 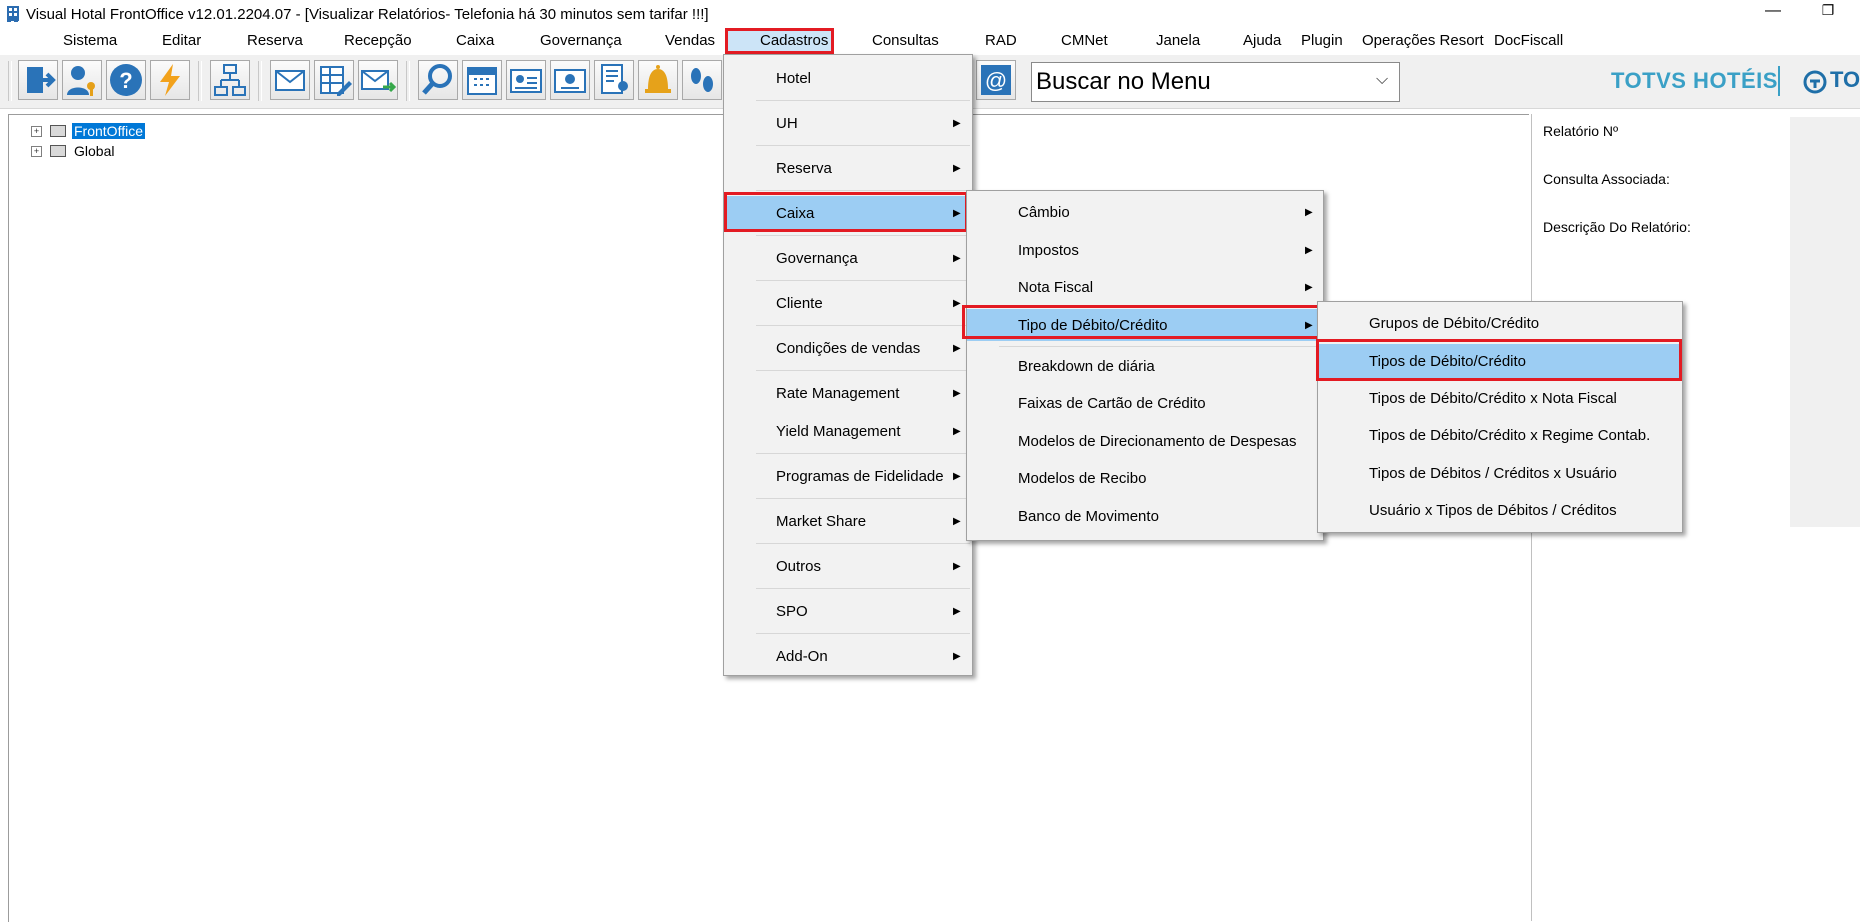 What do you see at coordinates (1145, 250) in the screenshot?
I see `menu-item-impostos: Impostos ▶` at bounding box center [1145, 250].